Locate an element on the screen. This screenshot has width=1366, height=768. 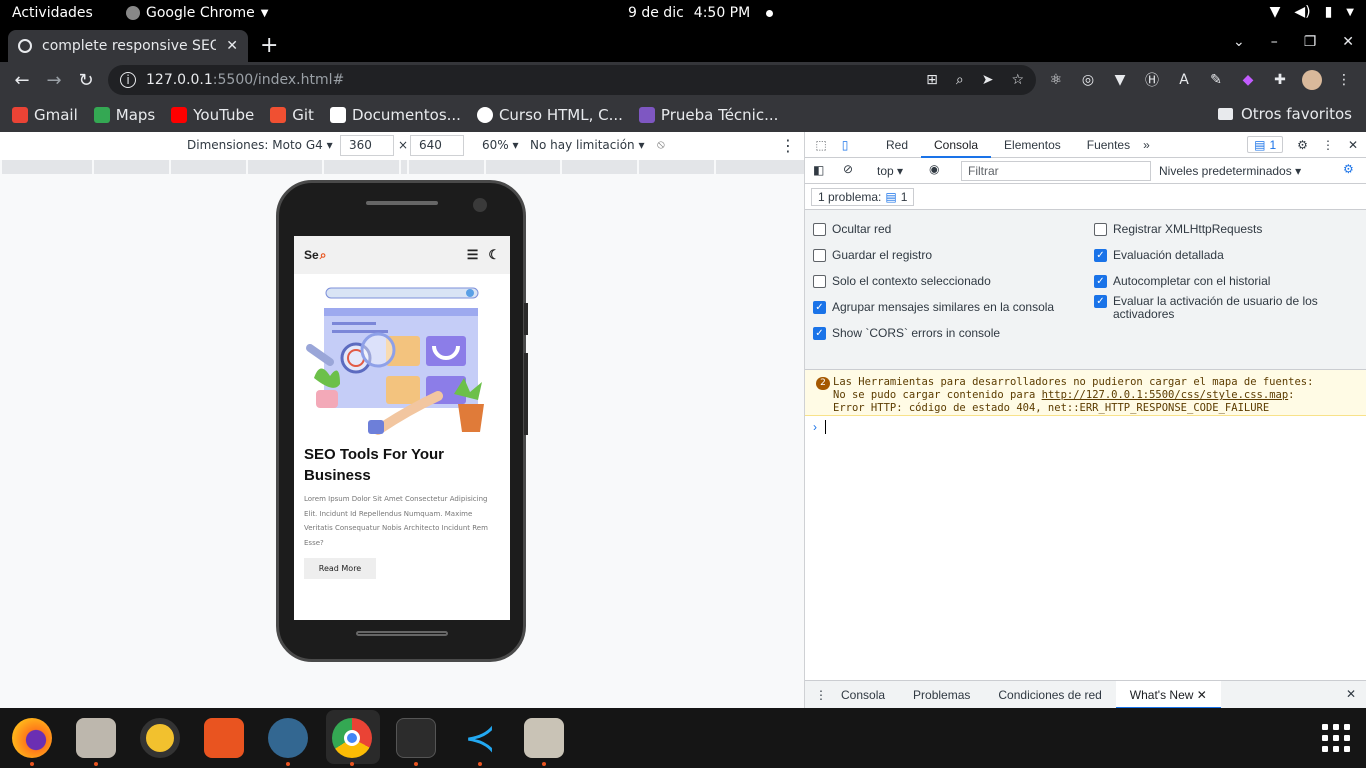
url-text: 127.0.0.1:5500/index.html# is located at coordinates (245, 80).